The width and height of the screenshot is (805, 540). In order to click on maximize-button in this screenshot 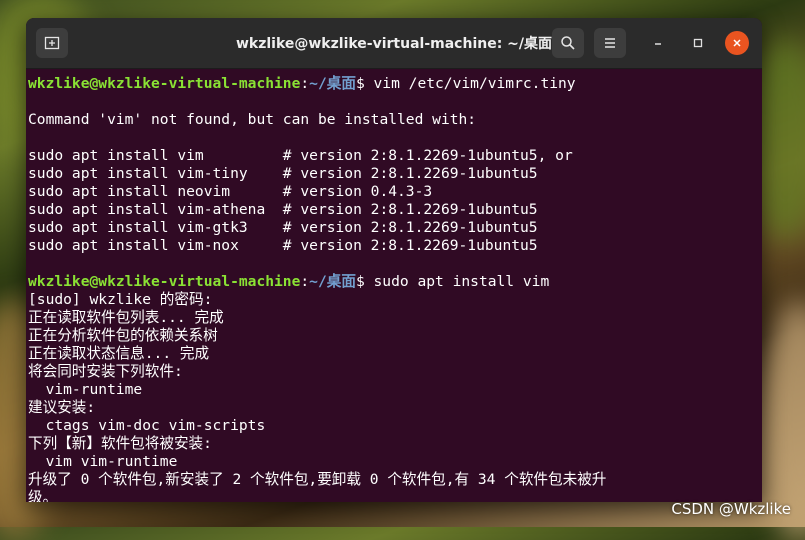, I will do `click(698, 43)`.